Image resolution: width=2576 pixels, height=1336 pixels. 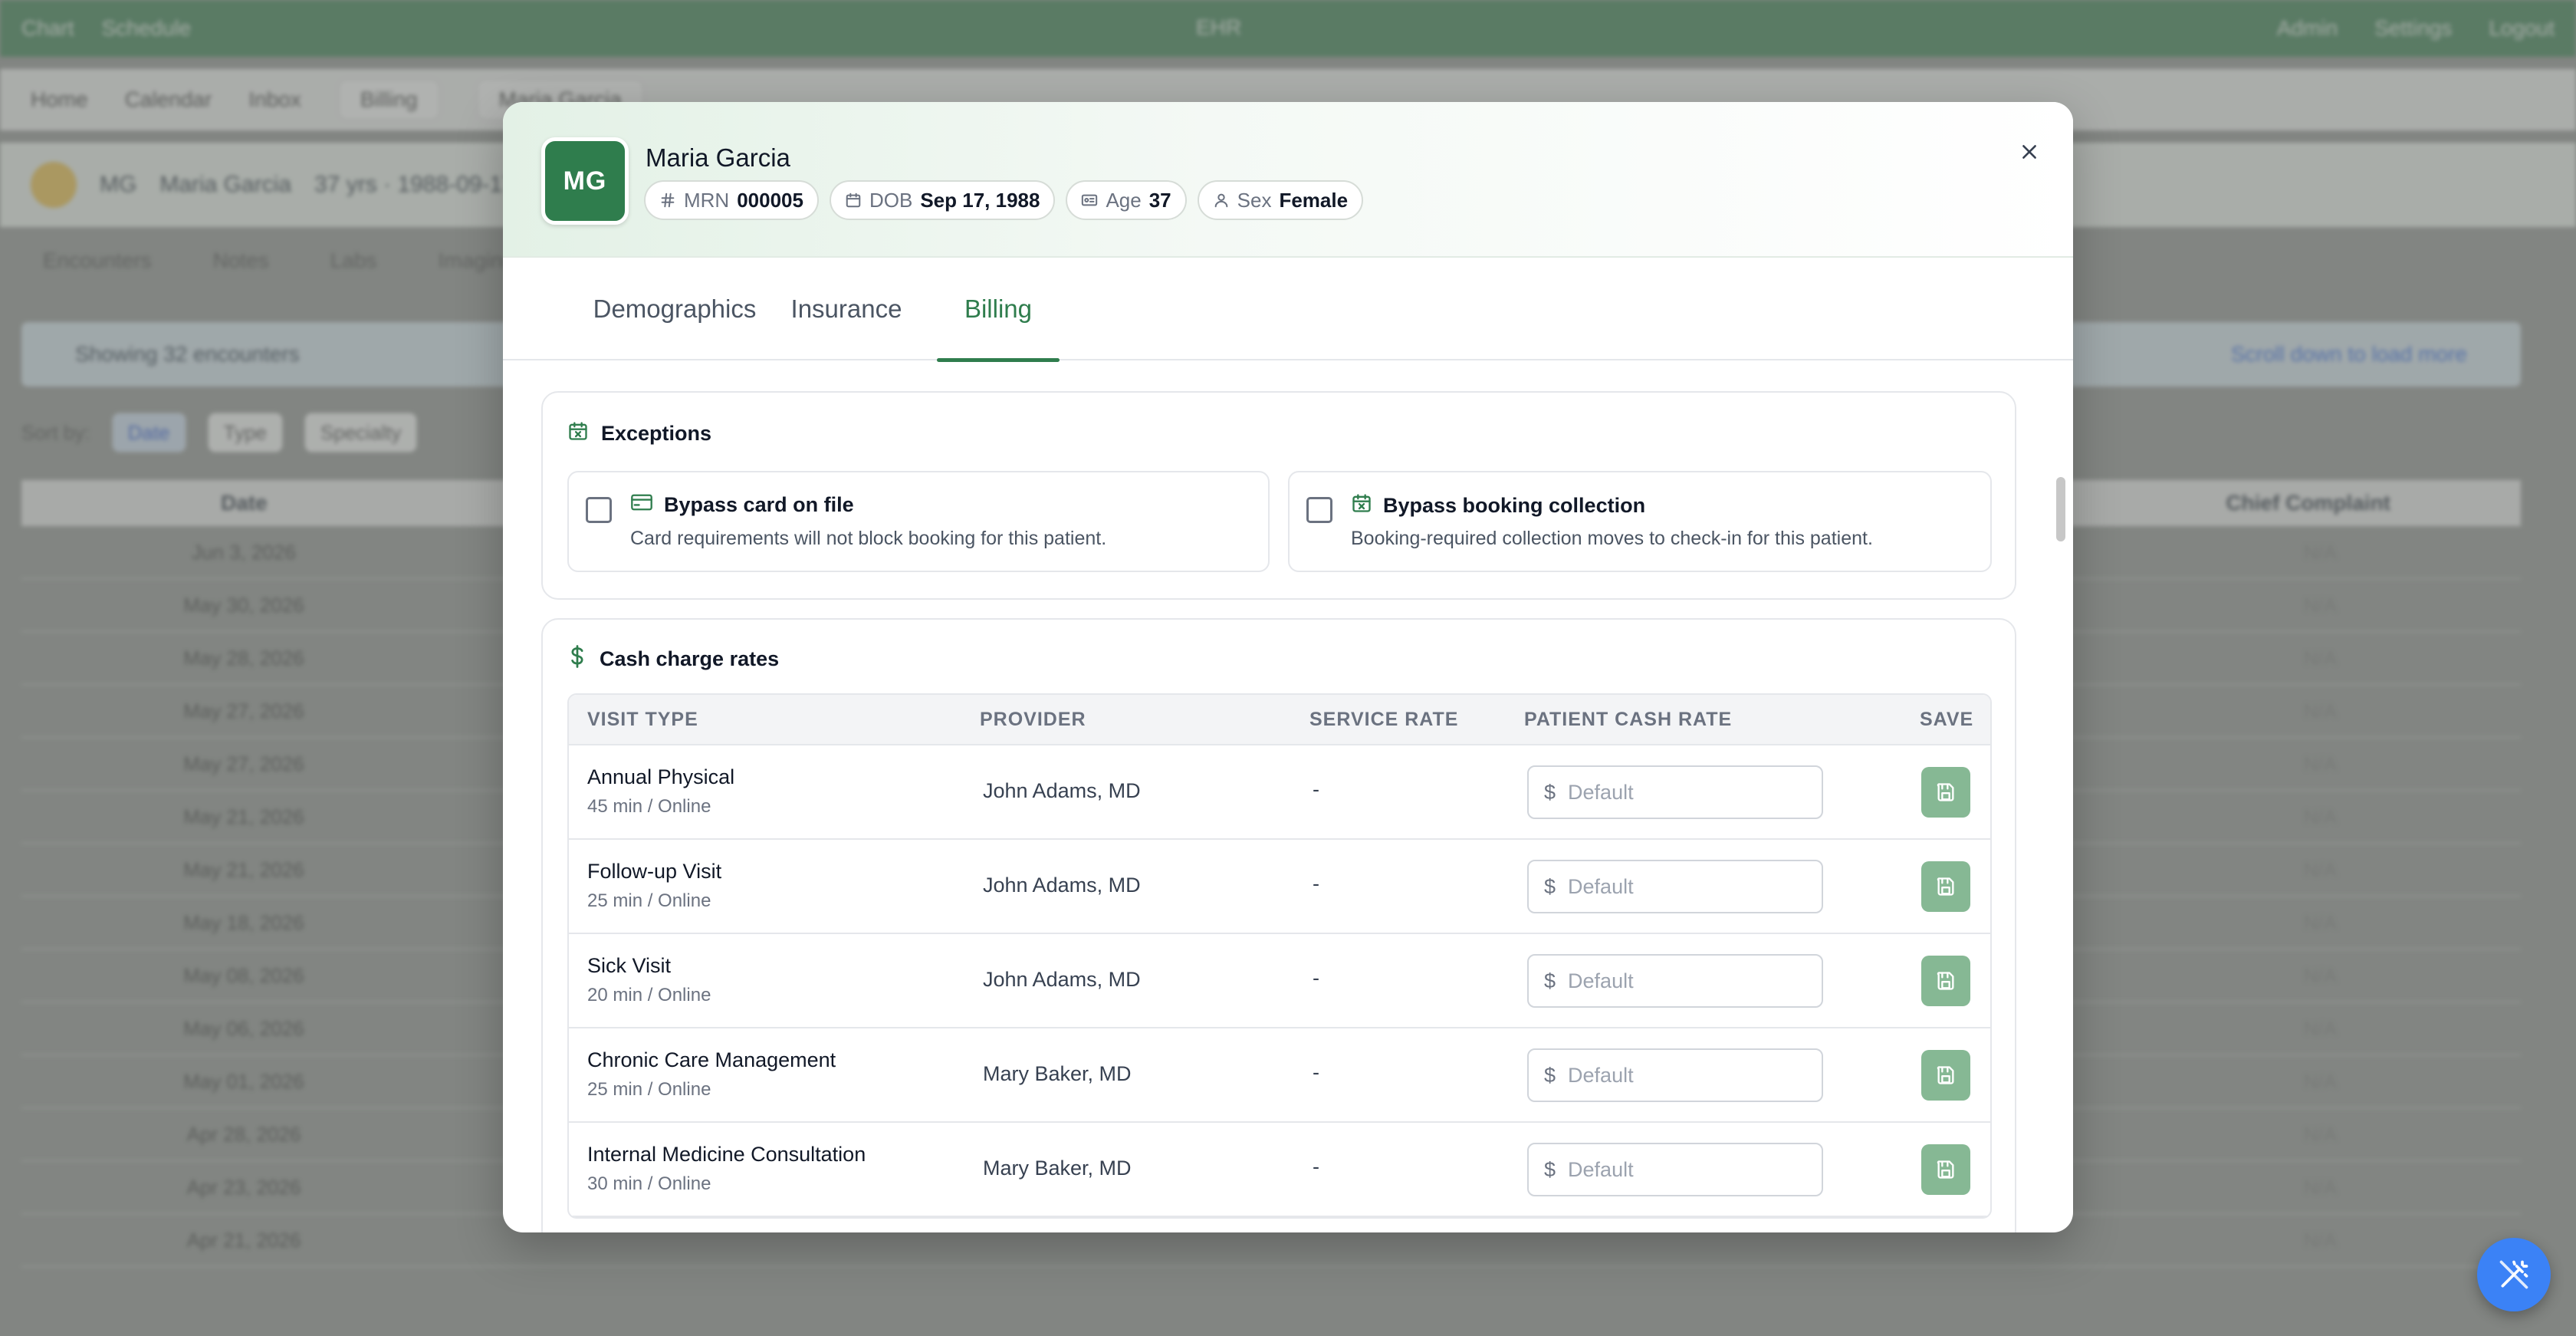 I want to click on close-icon, so click(x=2029, y=152).